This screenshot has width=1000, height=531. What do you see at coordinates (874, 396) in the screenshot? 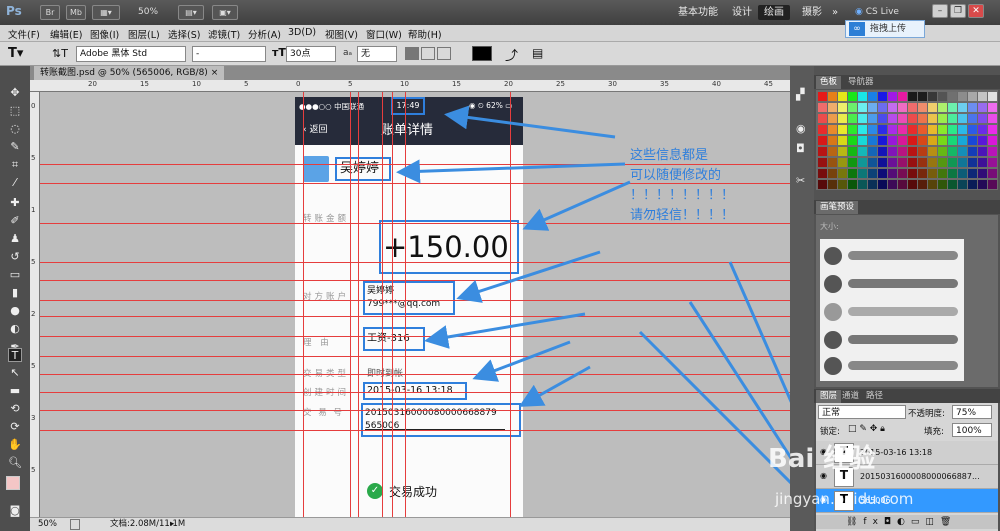
I see `tab-paths: 路径` at bounding box center [874, 396].